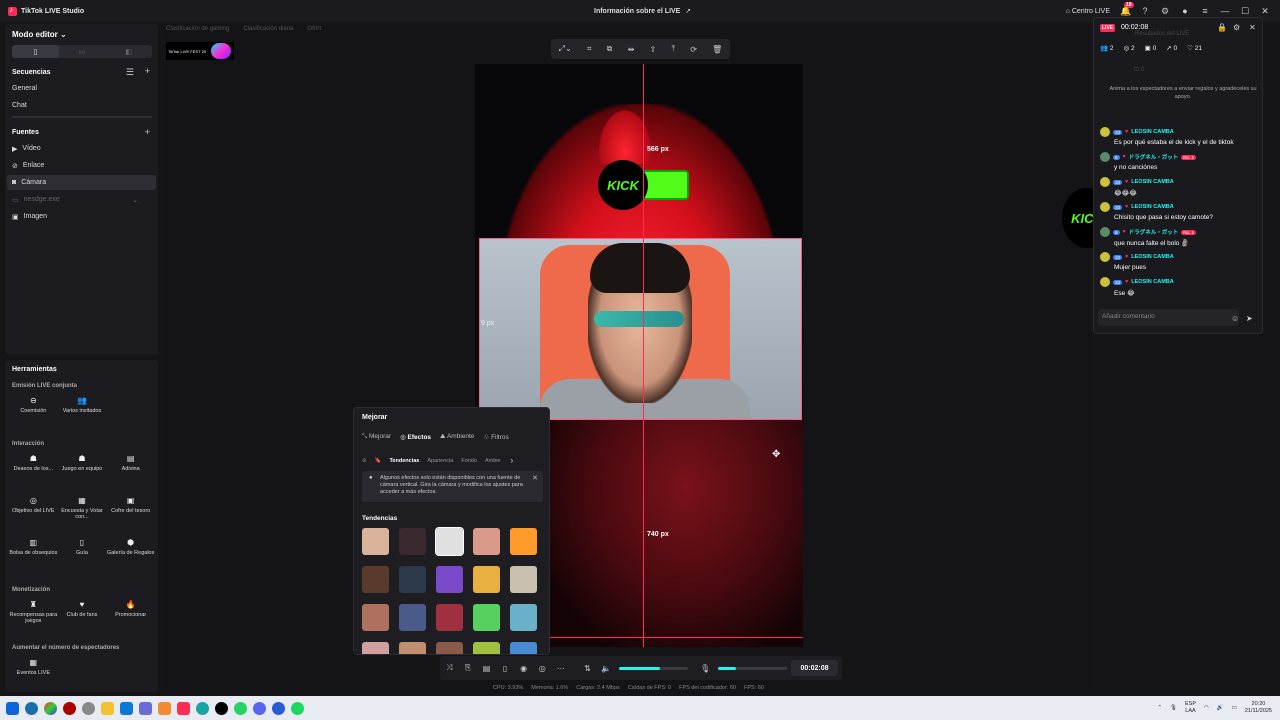  Describe the element at coordinates (164, 708) in the screenshot. I see `ai-icon` at that location.